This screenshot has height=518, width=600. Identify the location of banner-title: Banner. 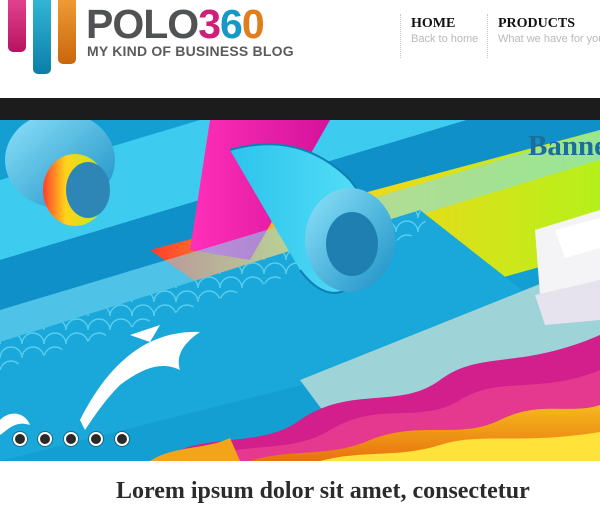
(564, 146).